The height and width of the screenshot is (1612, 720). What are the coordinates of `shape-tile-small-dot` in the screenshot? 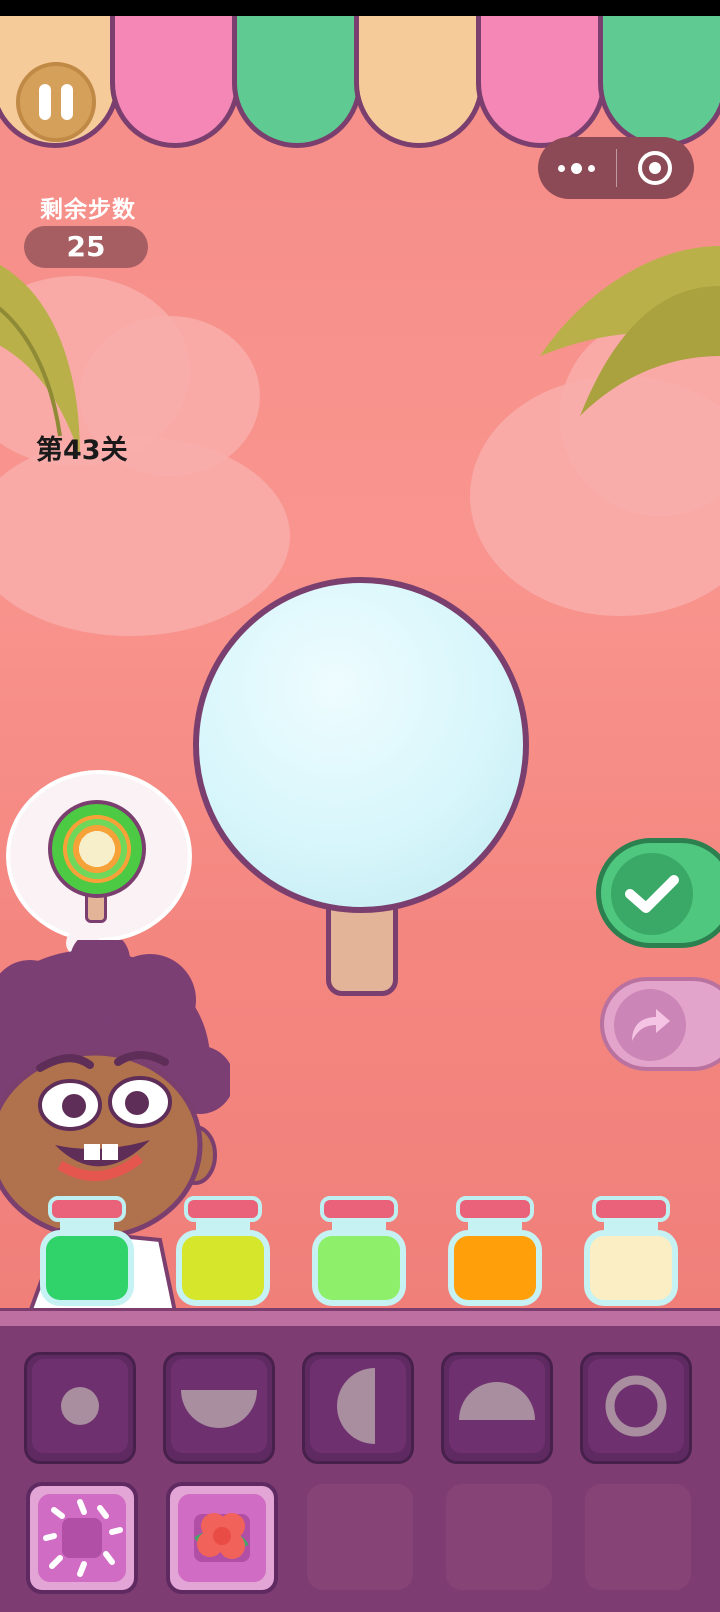 It's located at (80, 1408).